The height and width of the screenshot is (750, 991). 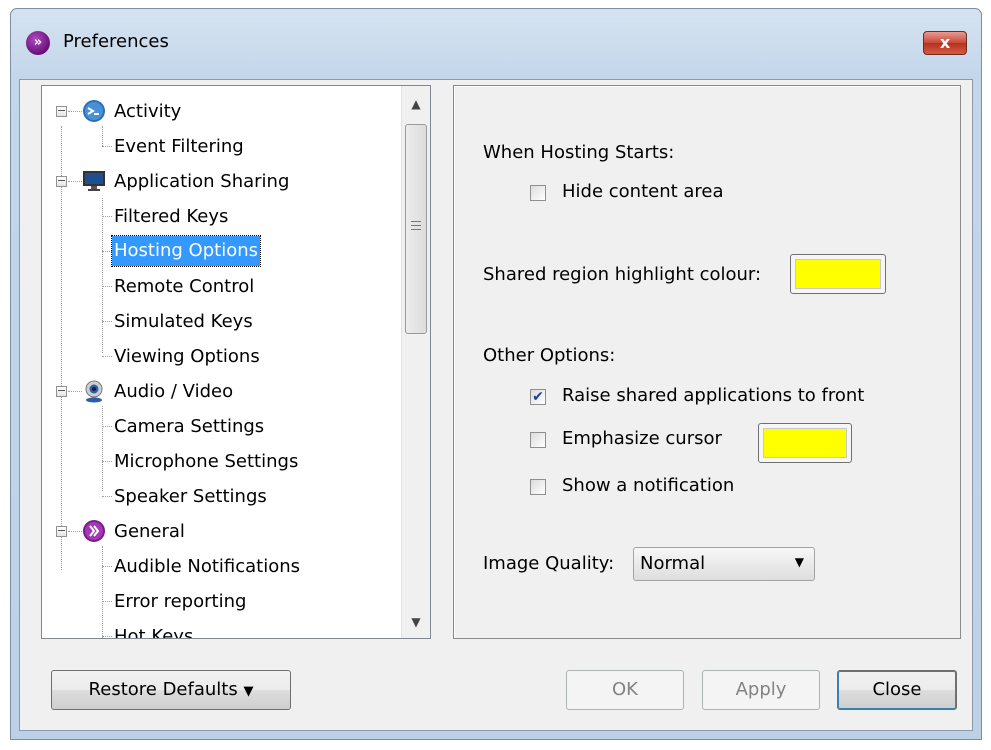 I want to click on cursor-colour-button, so click(x=805, y=443).